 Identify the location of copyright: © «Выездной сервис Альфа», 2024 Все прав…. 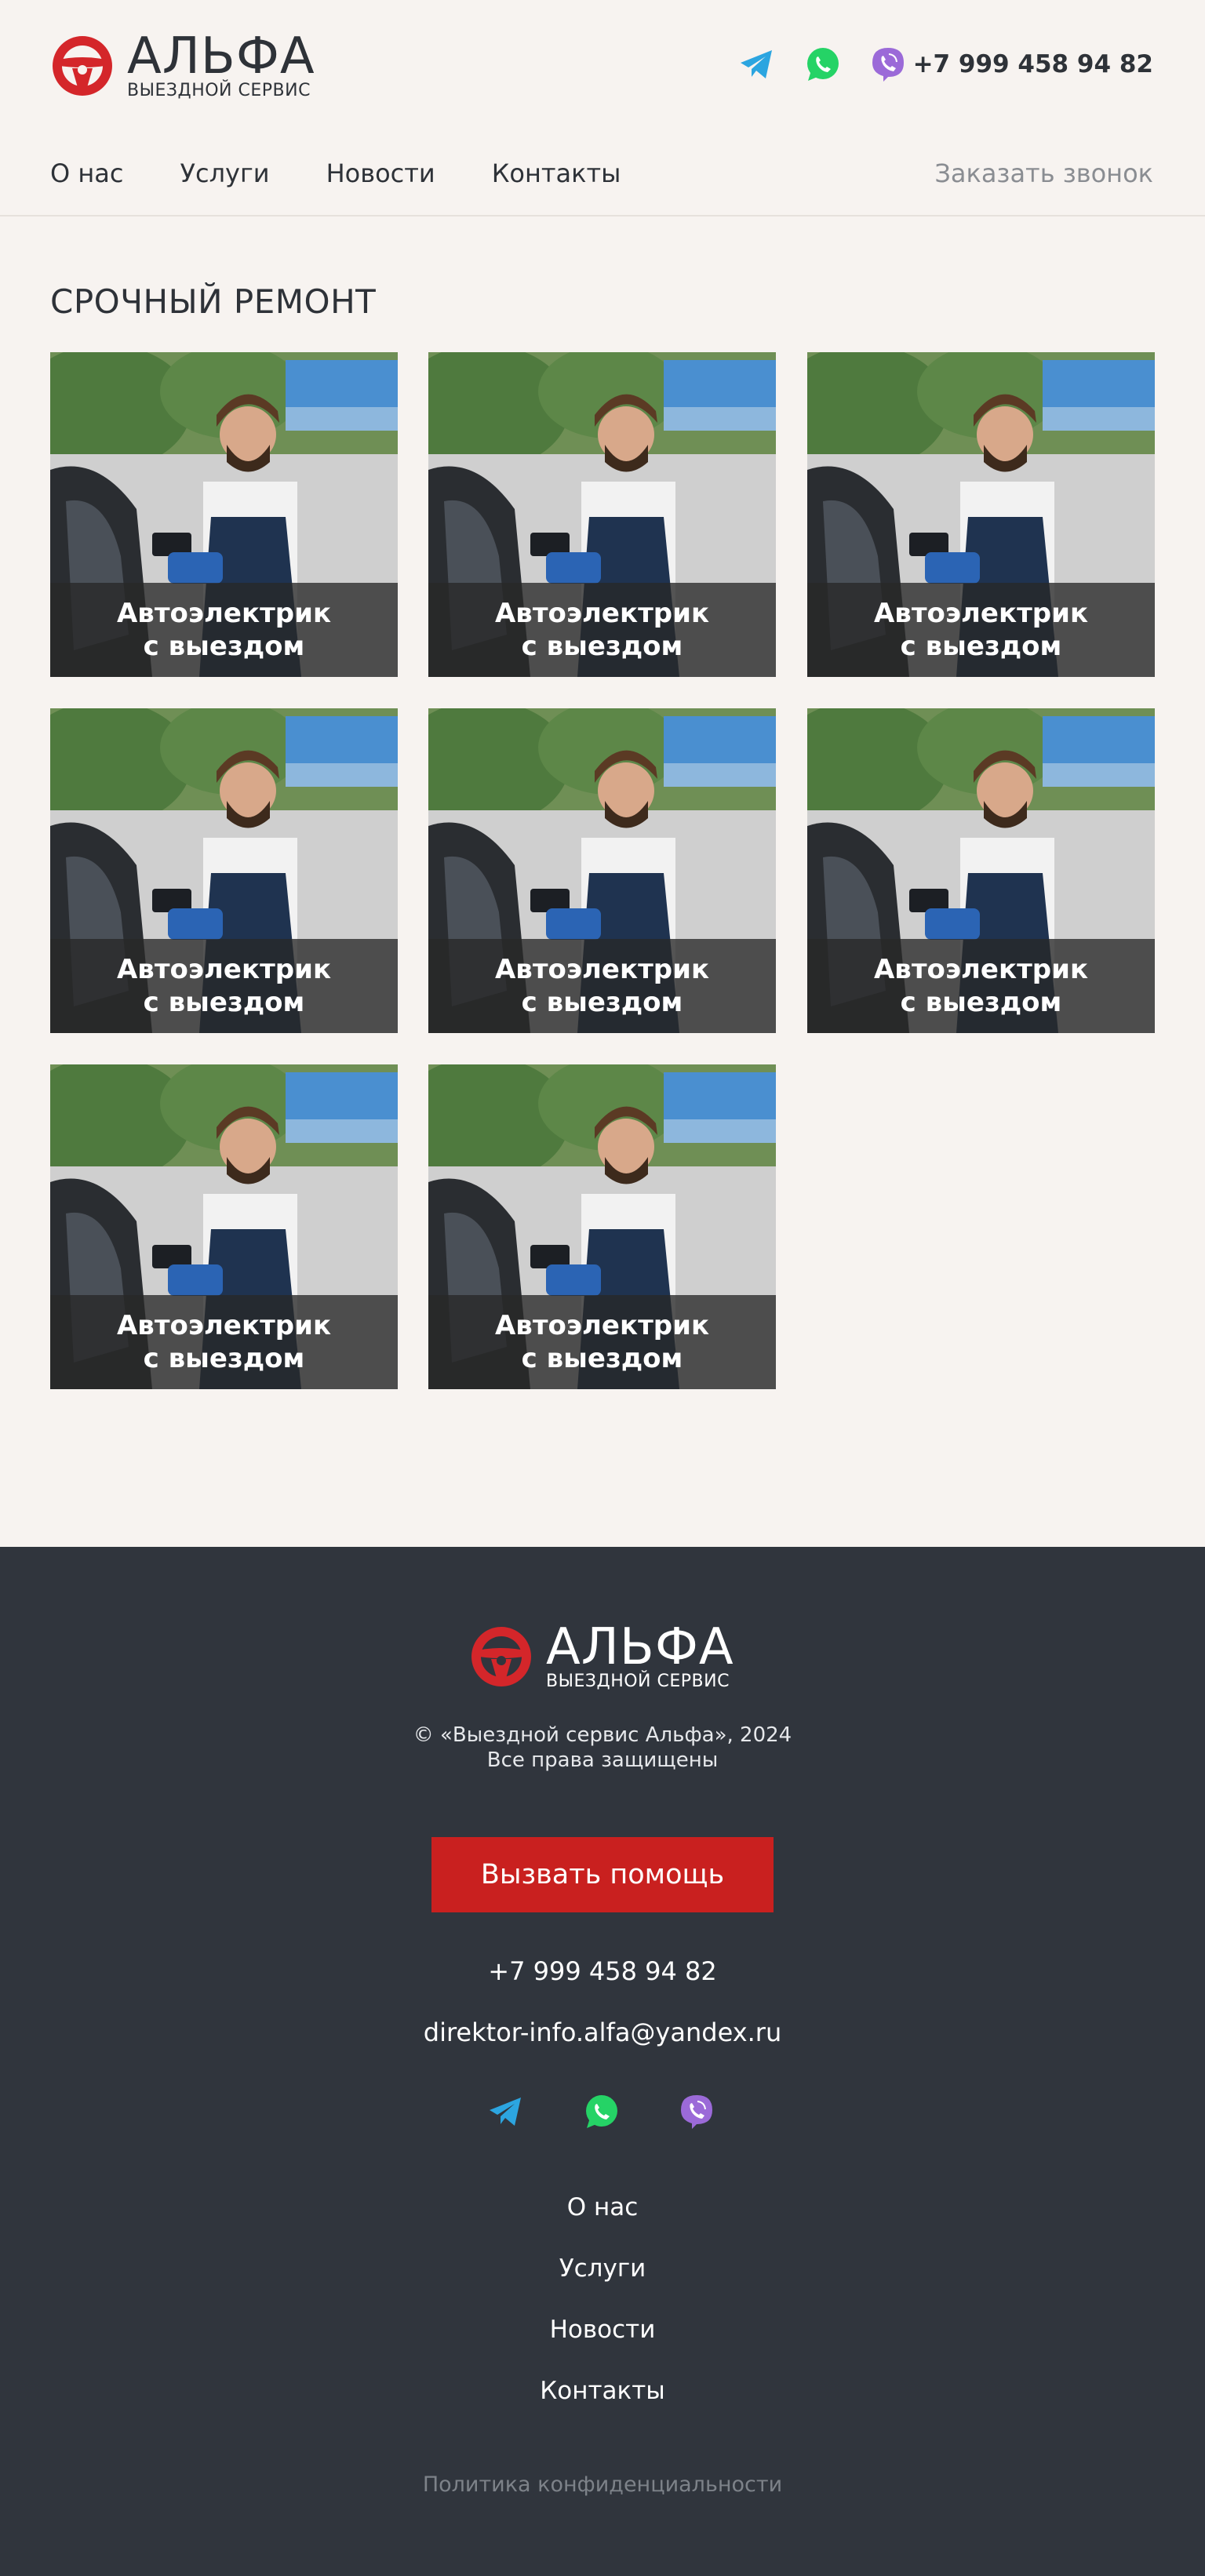
(602, 1748).